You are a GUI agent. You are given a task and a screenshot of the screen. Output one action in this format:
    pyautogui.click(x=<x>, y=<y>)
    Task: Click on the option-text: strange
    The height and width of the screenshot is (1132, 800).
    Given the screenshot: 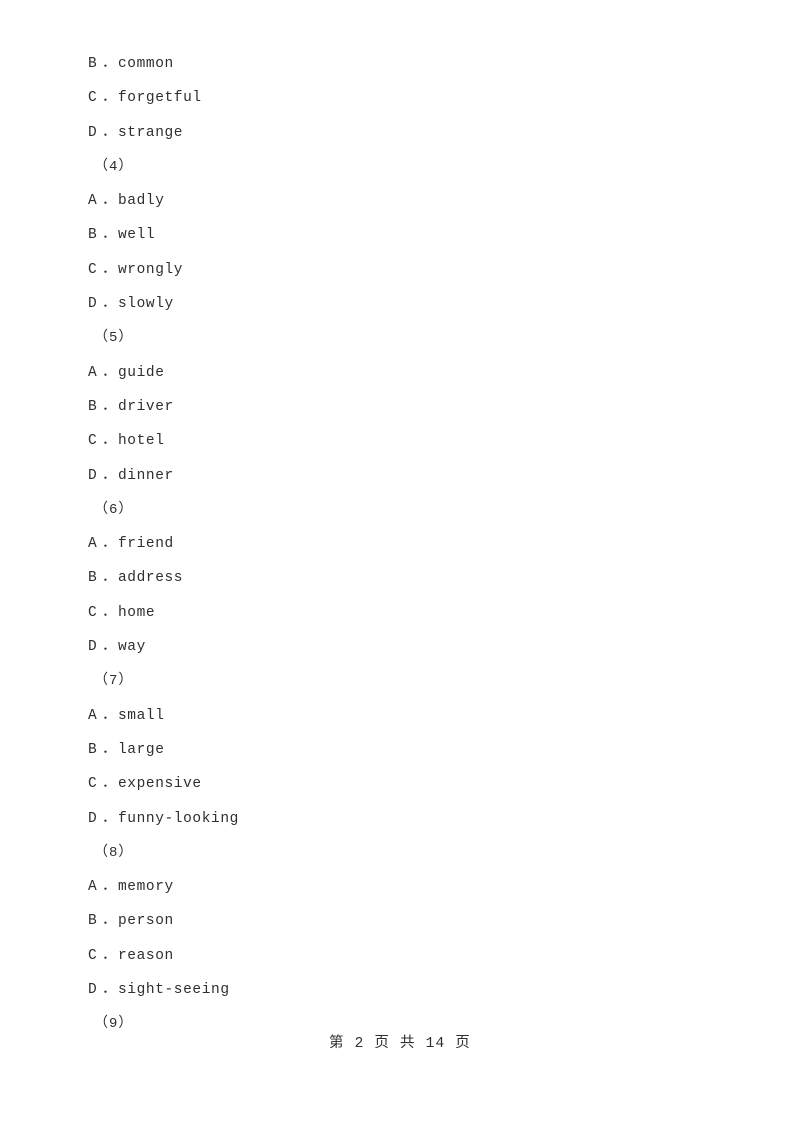 What is the action you would take?
    pyautogui.click(x=151, y=132)
    